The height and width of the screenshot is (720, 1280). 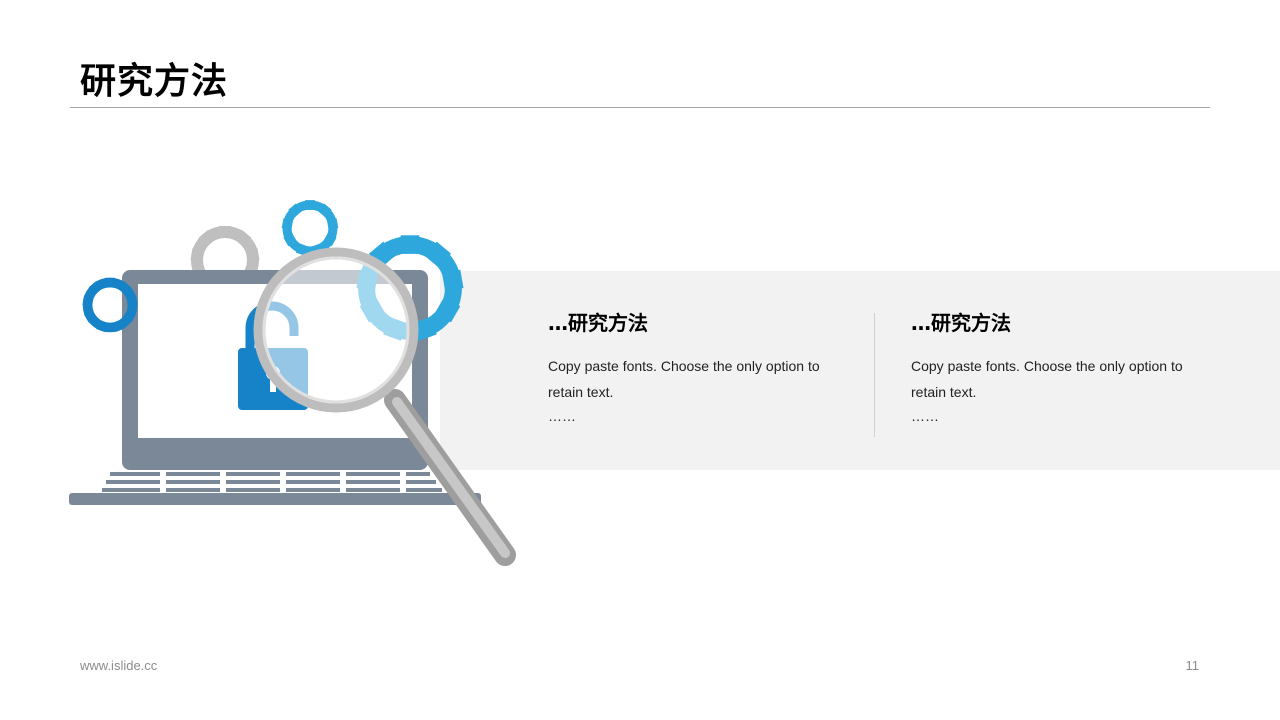 What do you see at coordinates (154, 81) in the screenshot?
I see `page-title: 研究方法` at bounding box center [154, 81].